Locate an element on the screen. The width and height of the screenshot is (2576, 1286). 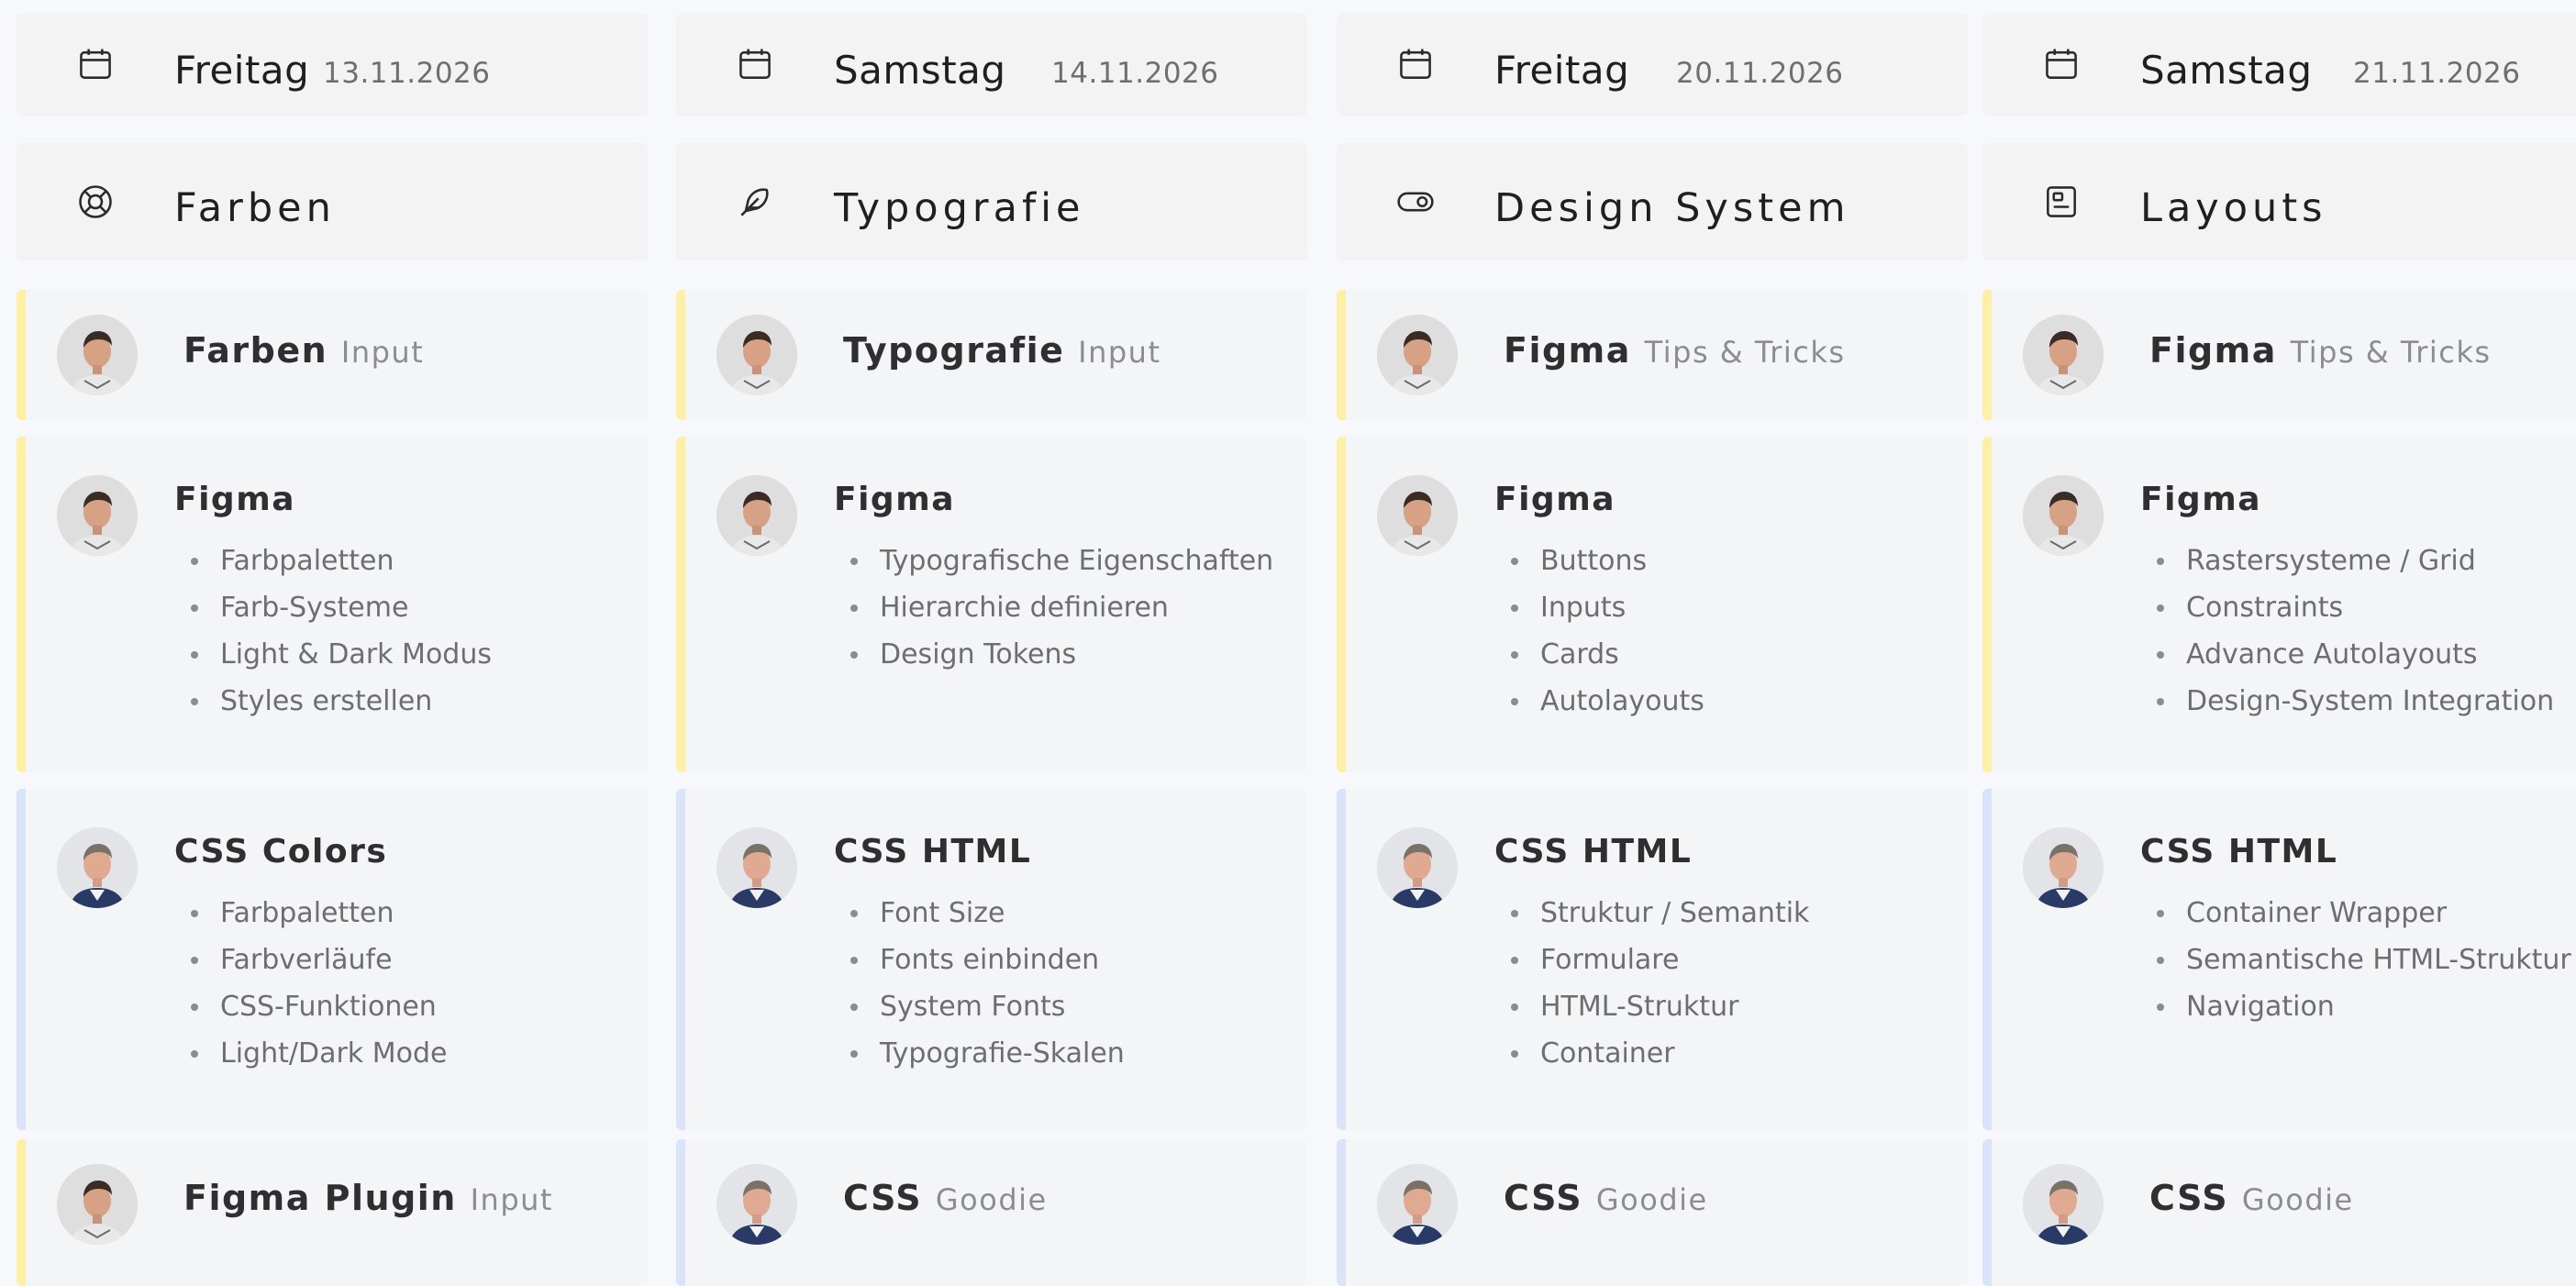
day-name: Freitag is located at coordinates (242, 71).